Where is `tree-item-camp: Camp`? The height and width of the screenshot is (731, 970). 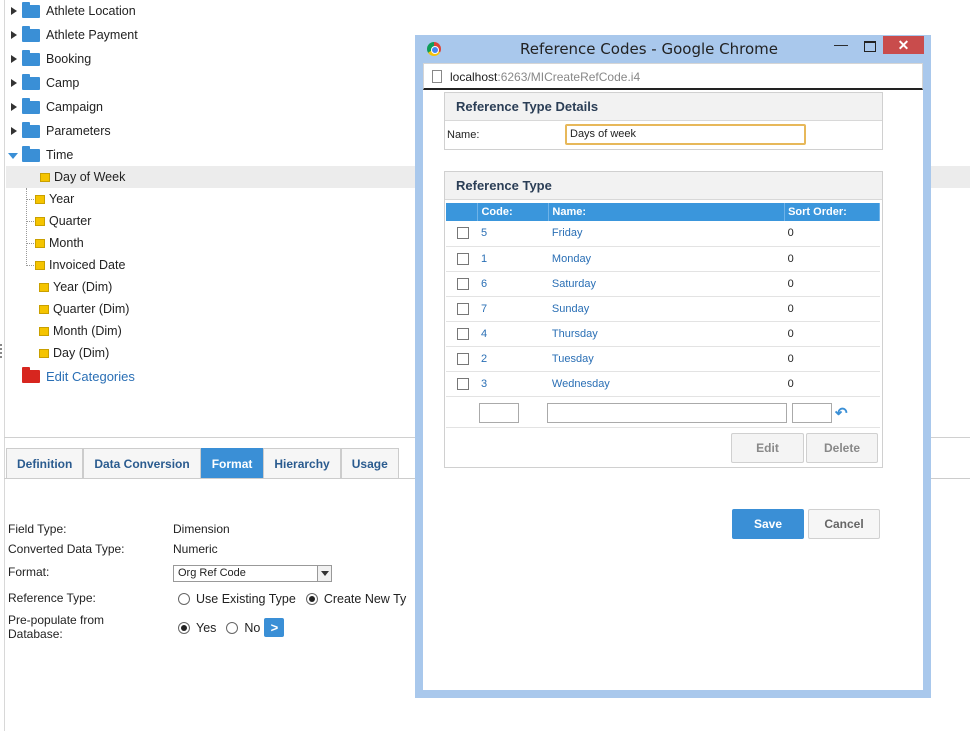
tree-item-camp: Camp is located at coordinates (43, 83).